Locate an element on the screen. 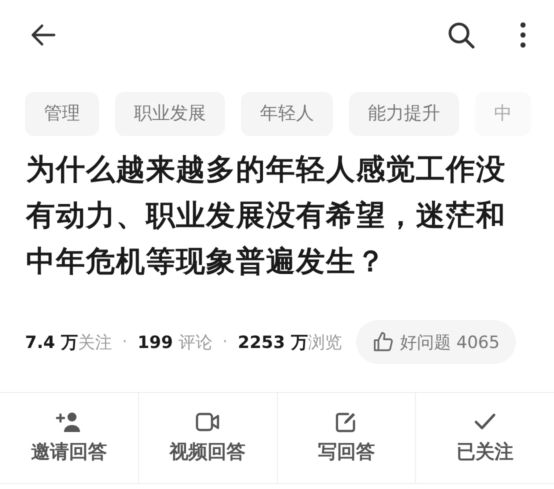 The image size is (554, 489). video-camera-icon is located at coordinates (207, 422).